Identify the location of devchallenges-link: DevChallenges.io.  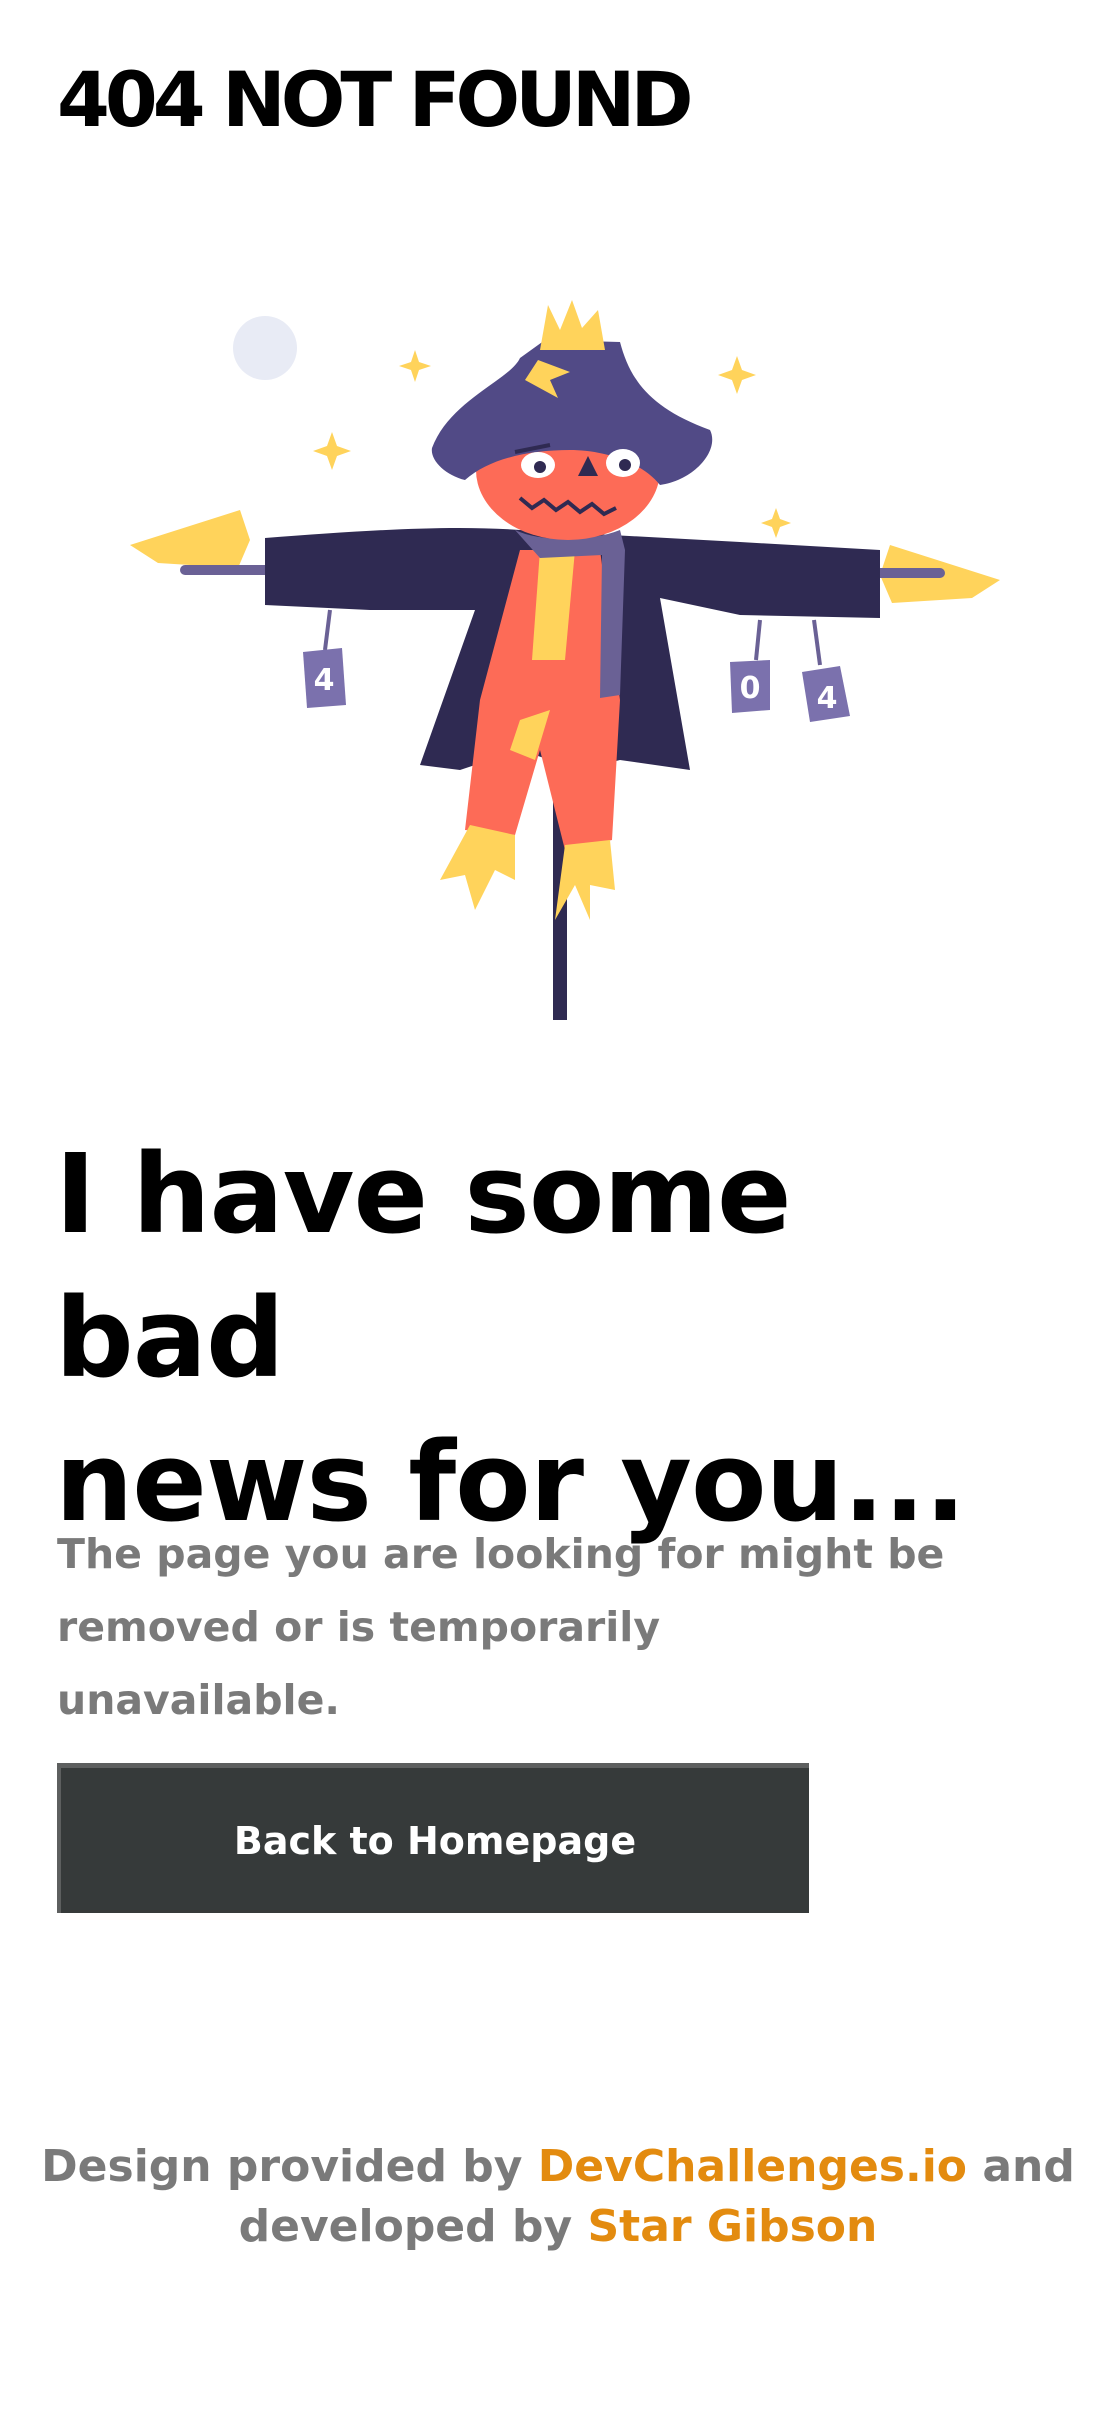
(752, 2166).